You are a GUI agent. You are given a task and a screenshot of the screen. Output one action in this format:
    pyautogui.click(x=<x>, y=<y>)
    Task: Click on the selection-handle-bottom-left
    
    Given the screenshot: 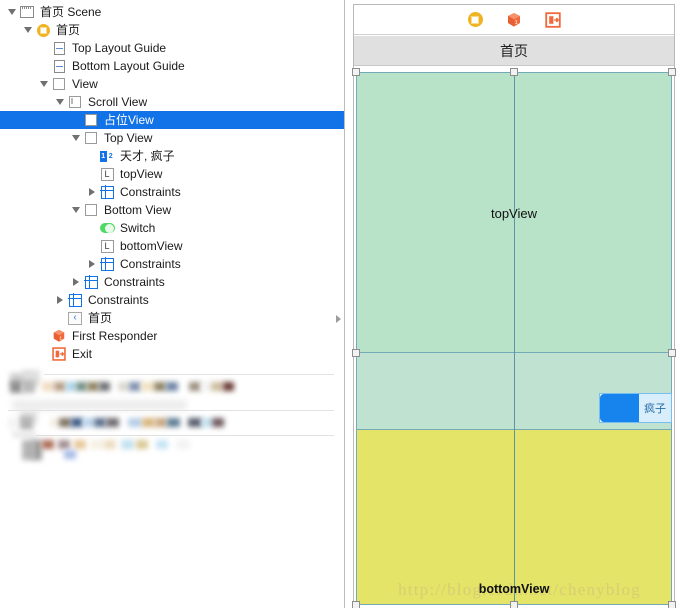 What is the action you would take?
    pyautogui.click(x=356, y=604)
    